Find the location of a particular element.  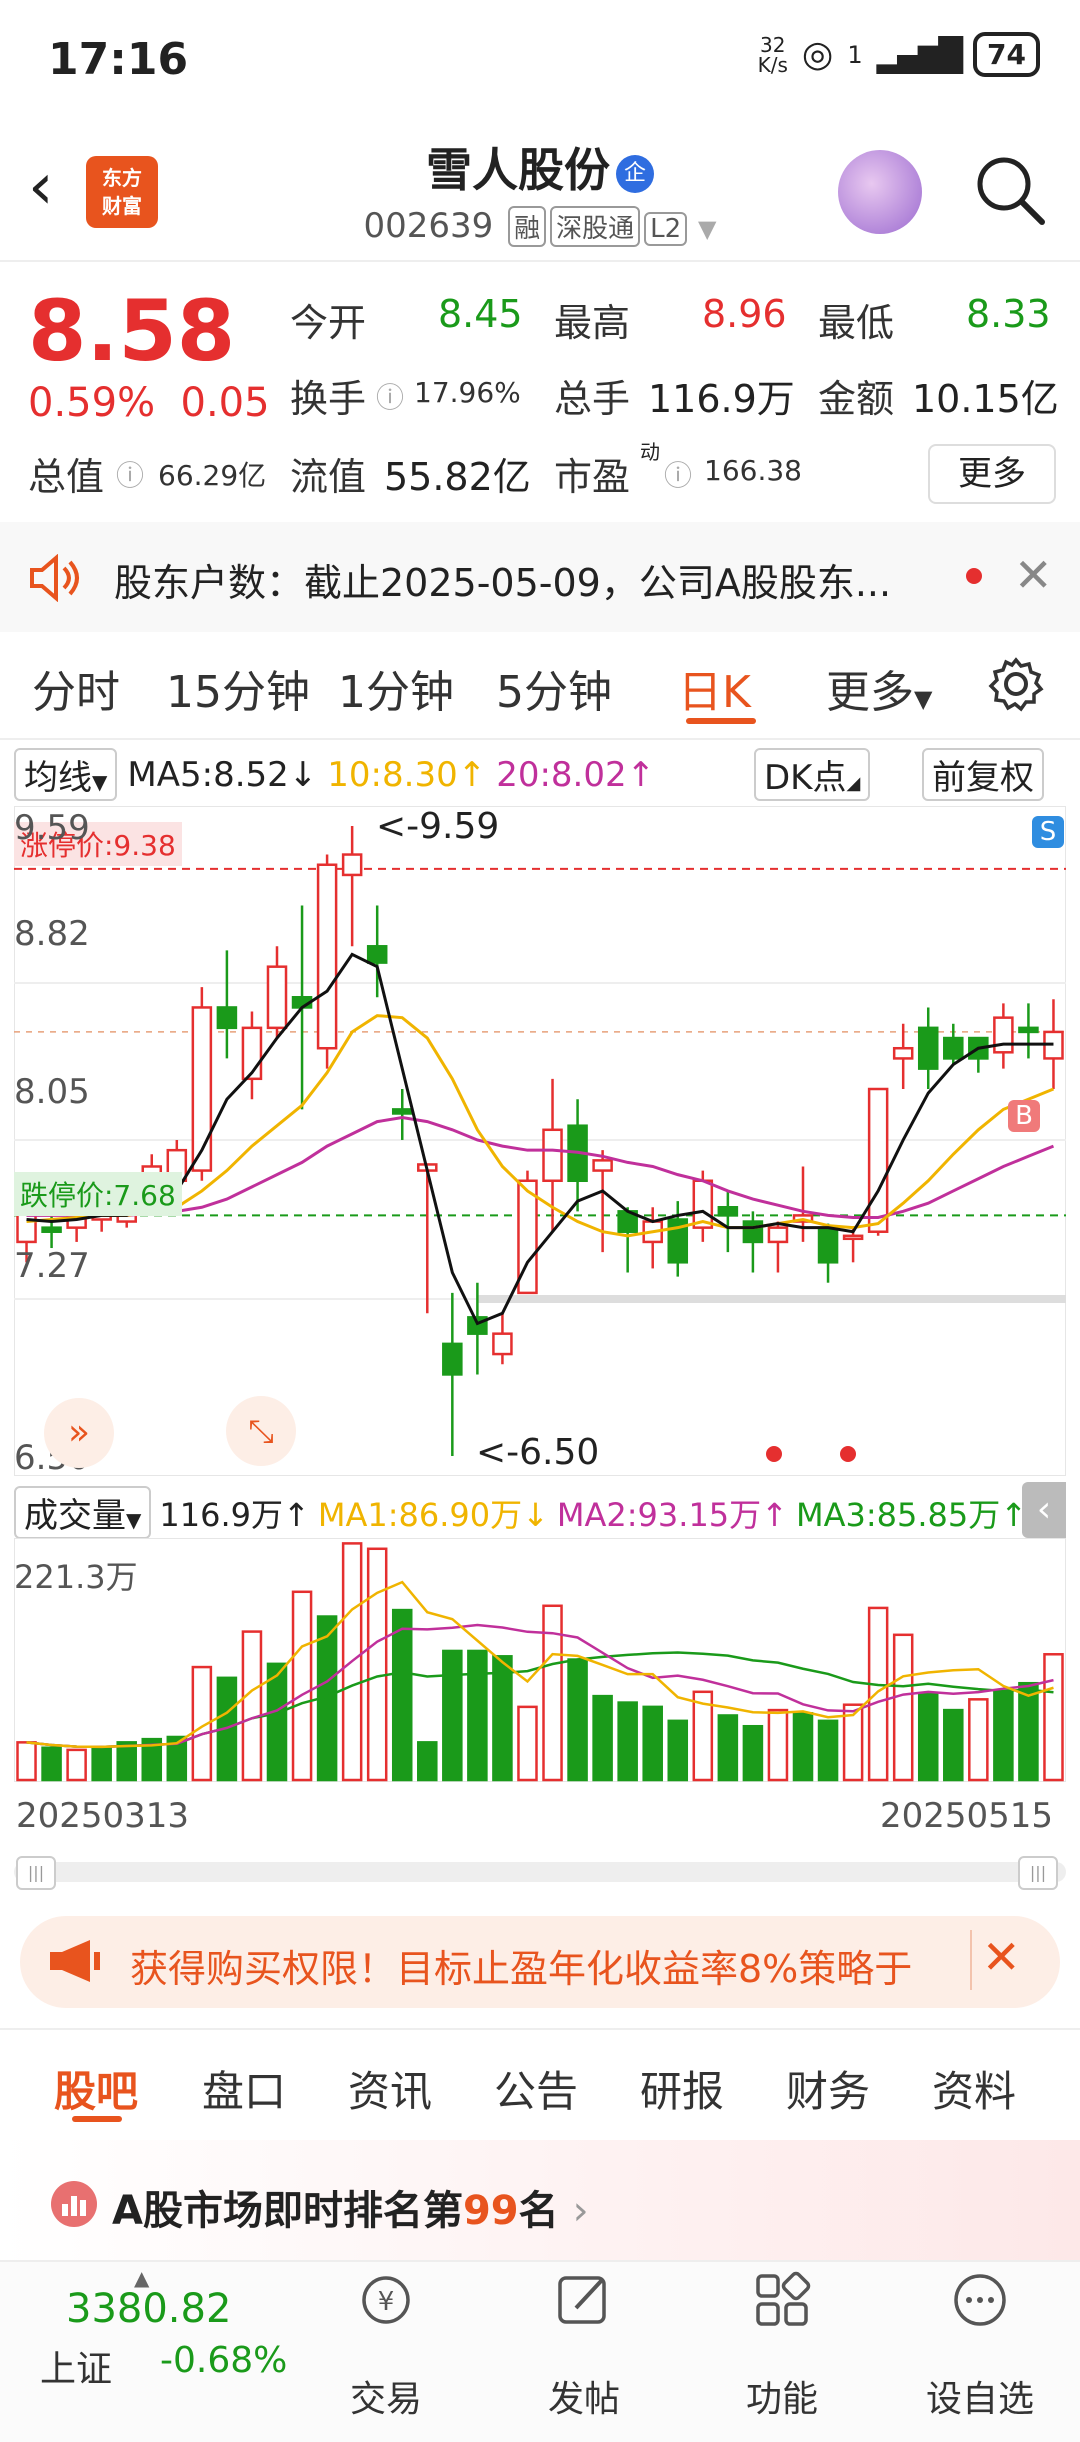

trade-icon: ¥ is located at coordinates (386, 2300).